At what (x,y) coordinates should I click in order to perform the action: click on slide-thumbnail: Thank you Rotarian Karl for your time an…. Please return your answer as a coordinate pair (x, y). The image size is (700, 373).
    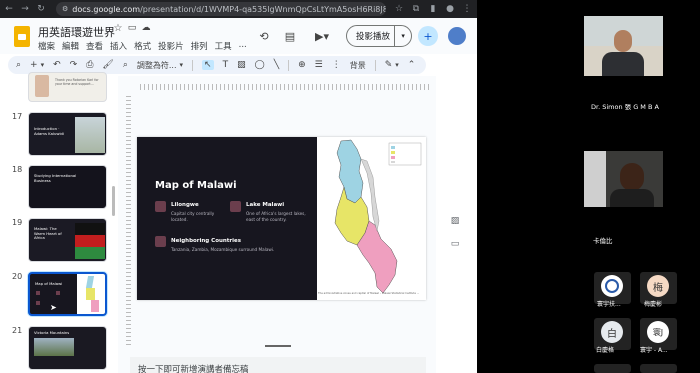
    Looking at the image, I should click on (67, 87).